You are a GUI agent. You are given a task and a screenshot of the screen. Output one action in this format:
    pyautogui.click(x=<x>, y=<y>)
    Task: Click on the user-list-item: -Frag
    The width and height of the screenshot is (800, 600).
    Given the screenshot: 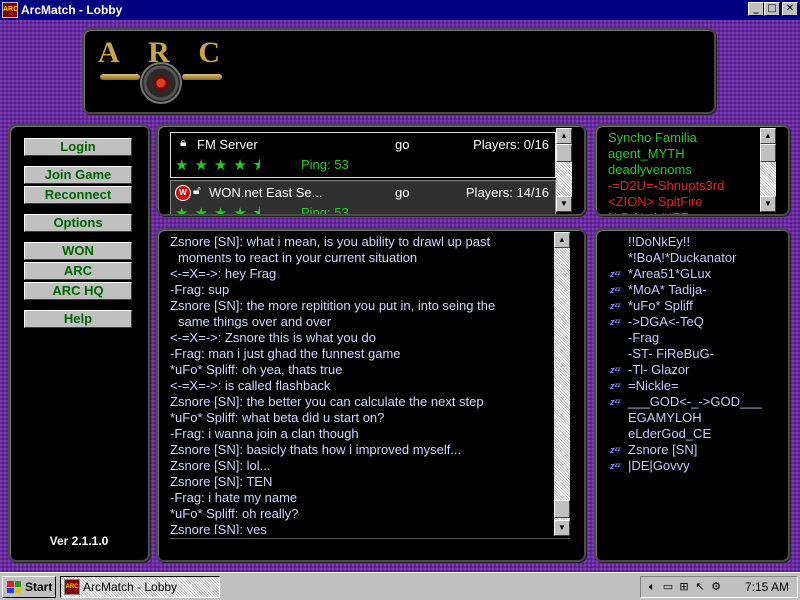 What is the action you would take?
    pyautogui.click(x=698, y=338)
    